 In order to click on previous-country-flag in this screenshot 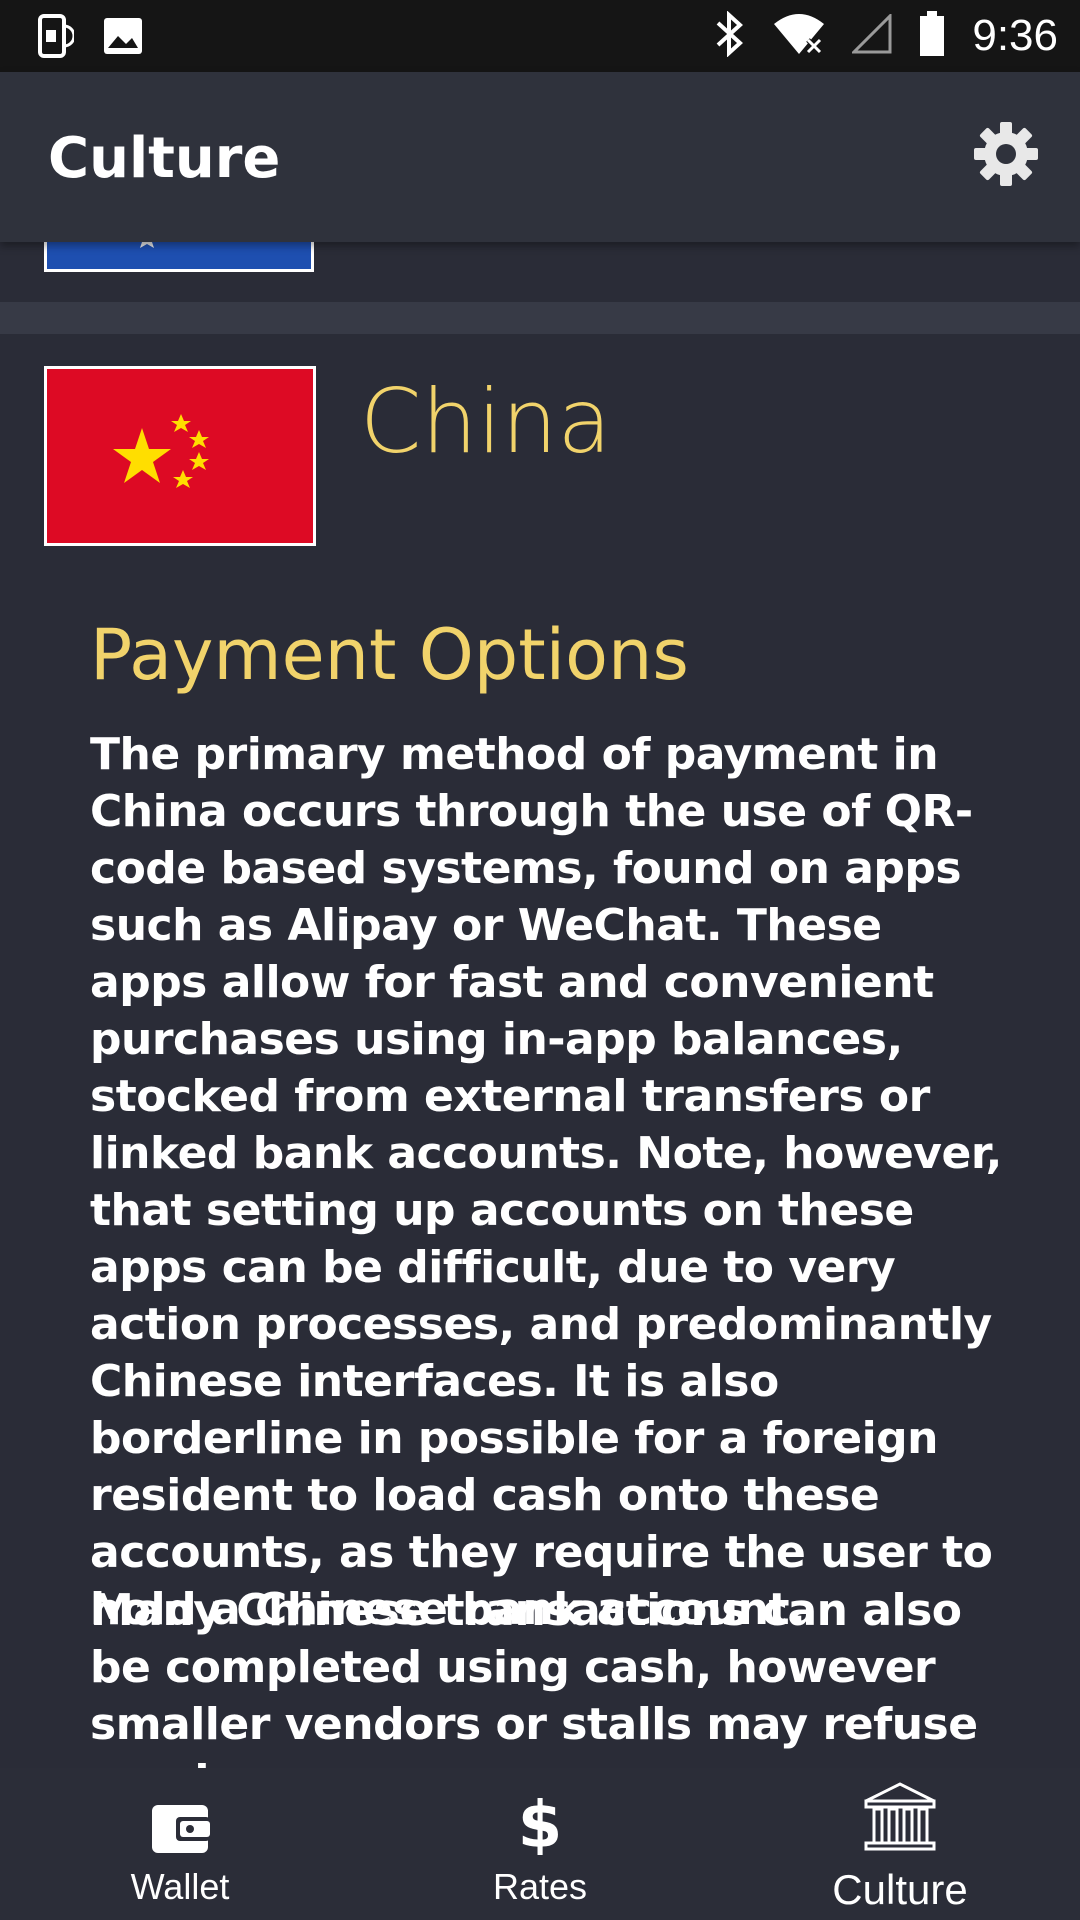, I will do `click(179, 257)`.